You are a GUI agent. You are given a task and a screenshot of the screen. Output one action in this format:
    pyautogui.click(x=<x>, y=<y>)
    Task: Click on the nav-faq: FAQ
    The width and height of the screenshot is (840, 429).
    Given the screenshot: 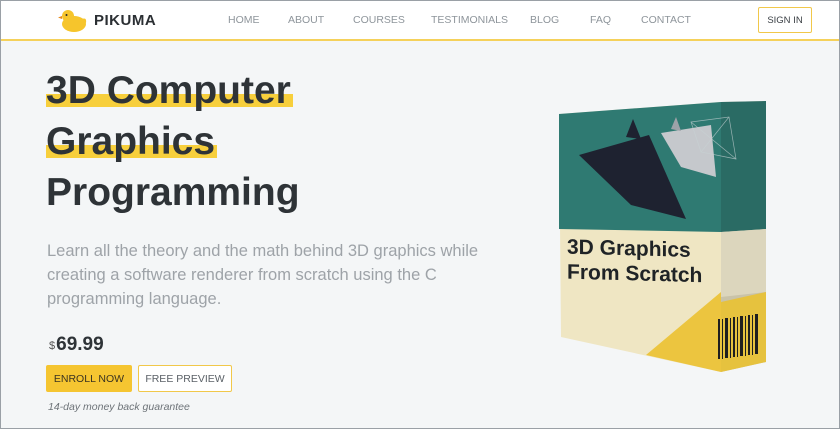 What is the action you would take?
    pyautogui.click(x=600, y=20)
    